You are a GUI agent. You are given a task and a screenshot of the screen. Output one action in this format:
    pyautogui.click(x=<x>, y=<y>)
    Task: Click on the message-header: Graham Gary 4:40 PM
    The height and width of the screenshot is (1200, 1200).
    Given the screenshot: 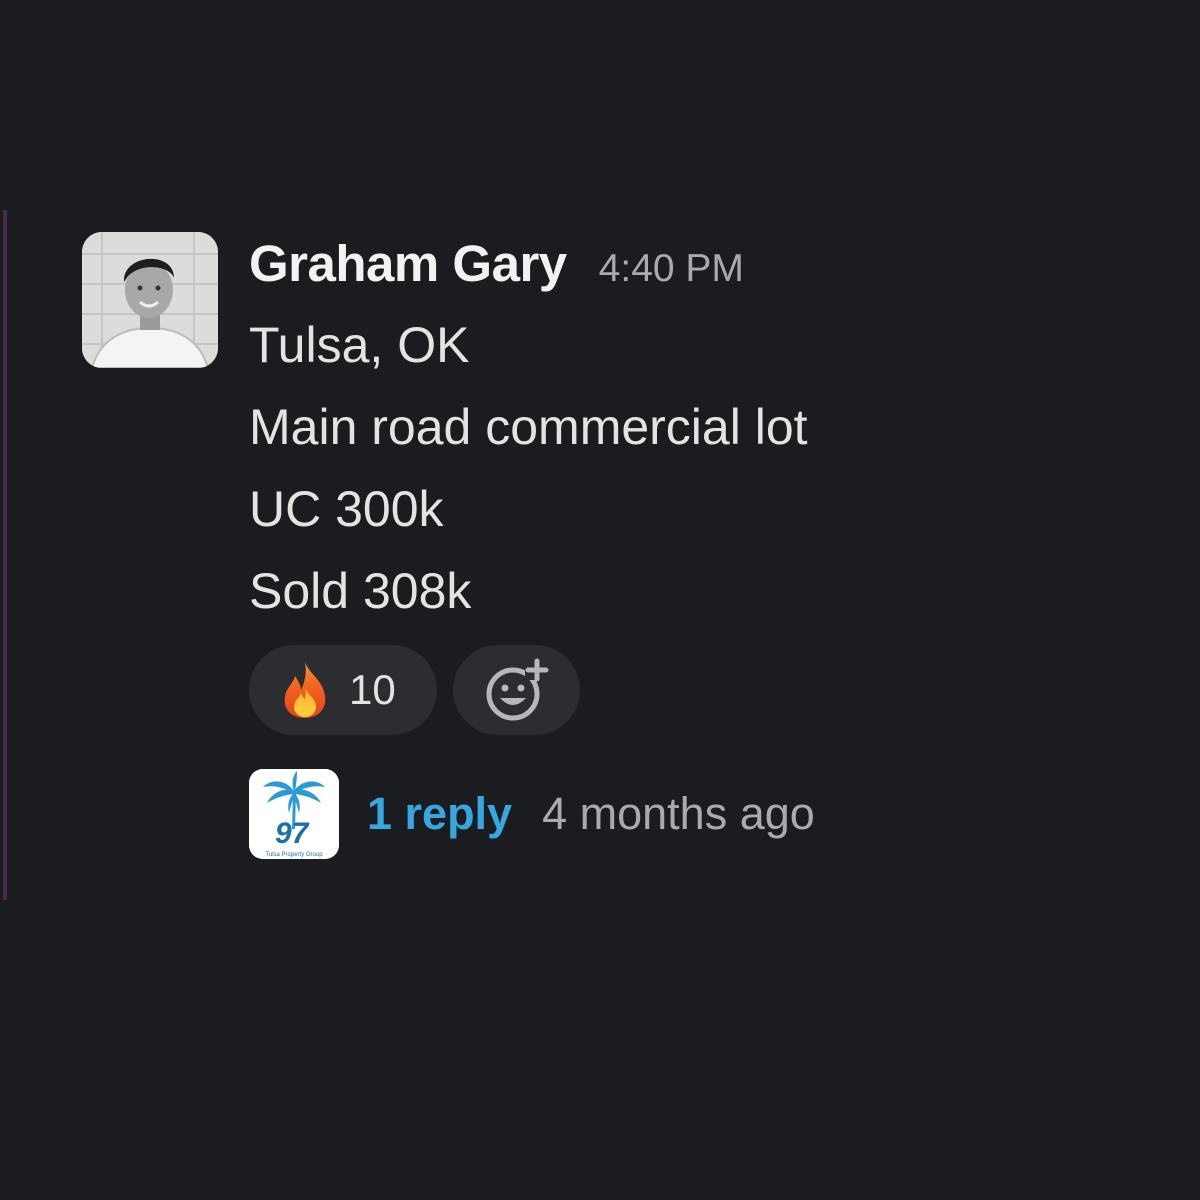 What is the action you would take?
    pyautogui.click(x=528, y=268)
    